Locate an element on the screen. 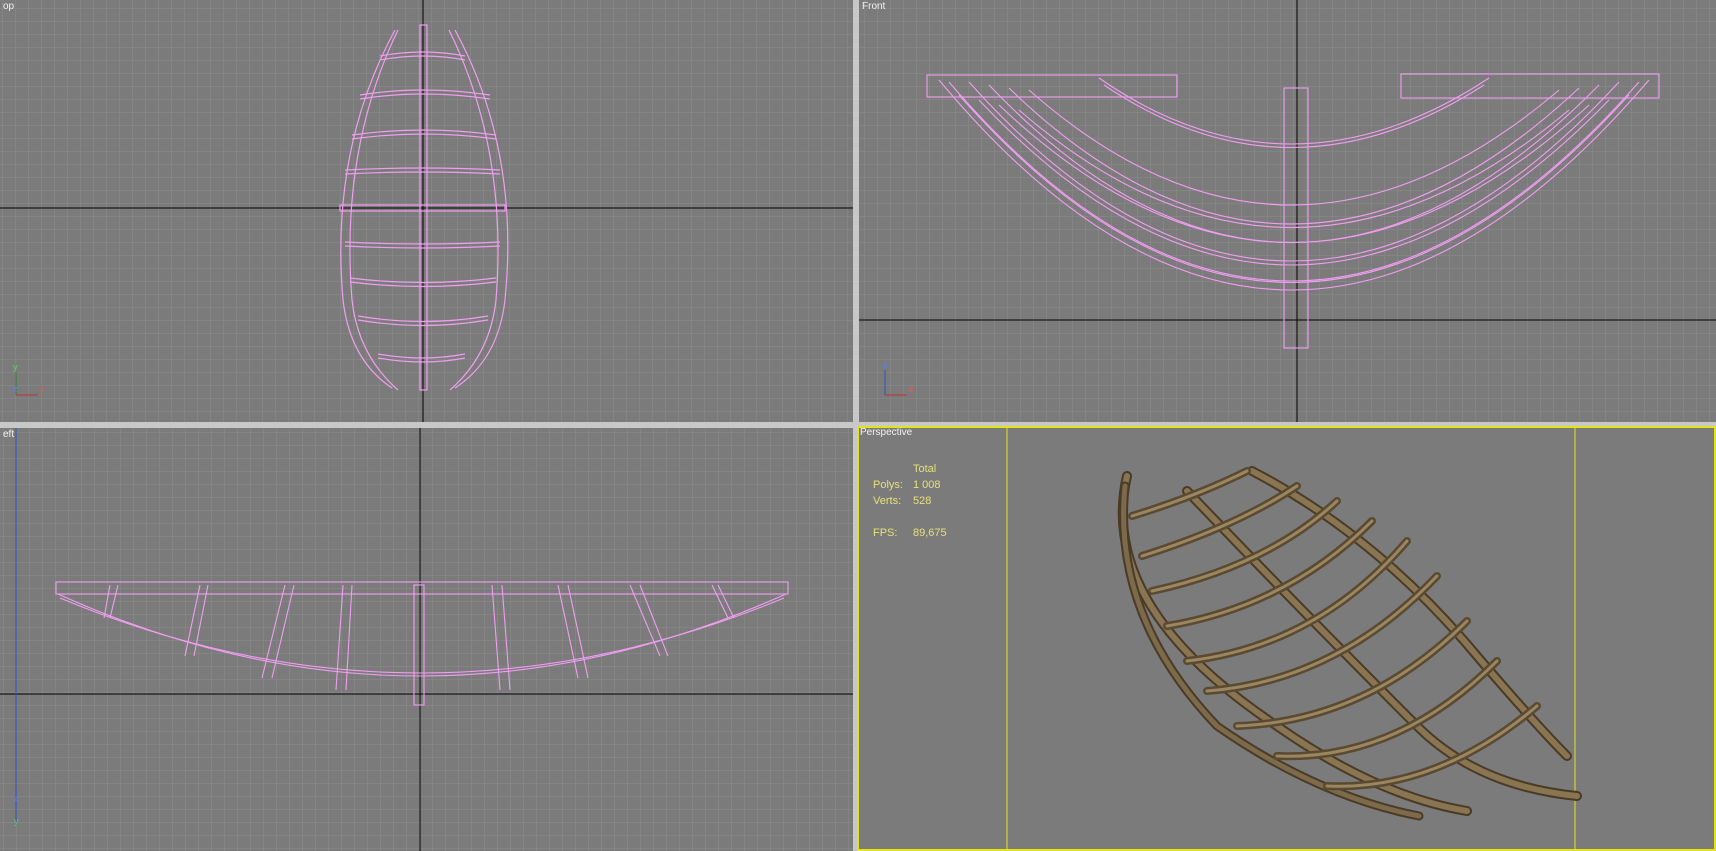 The image size is (1716, 851). viewport-label-top: op is located at coordinates (8, 6).